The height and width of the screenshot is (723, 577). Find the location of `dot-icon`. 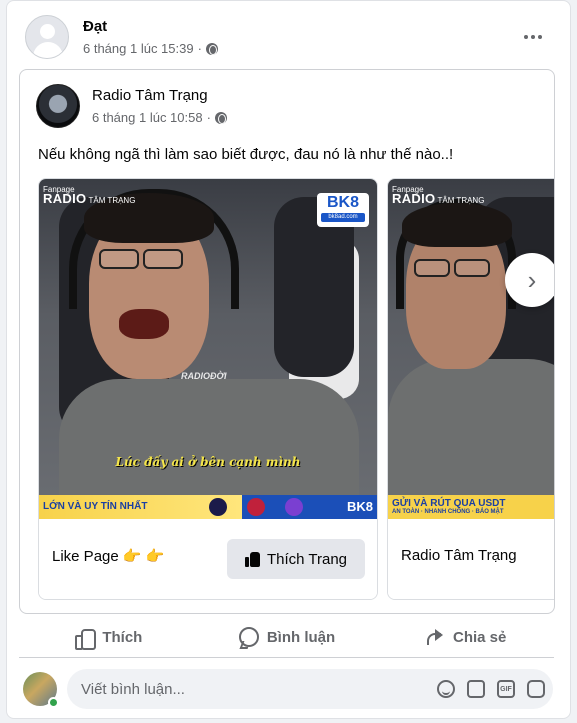

dot-icon is located at coordinates (526, 37).